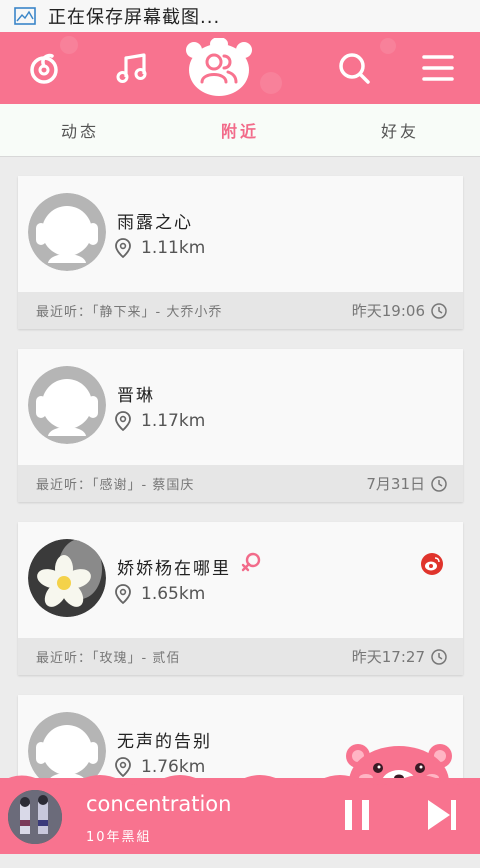 Image resolution: width=480 pixels, height=868 pixels. Describe the element at coordinates (129, 312) in the screenshot. I see `recent-song: 最近听：「静下来」- 大乔小乔` at that location.